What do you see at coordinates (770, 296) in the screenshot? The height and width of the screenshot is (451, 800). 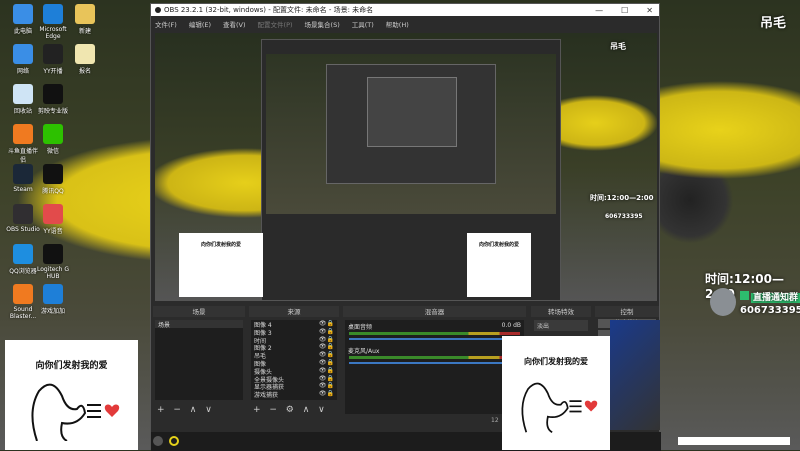 I see `group-label: 直播通知群` at bounding box center [770, 296].